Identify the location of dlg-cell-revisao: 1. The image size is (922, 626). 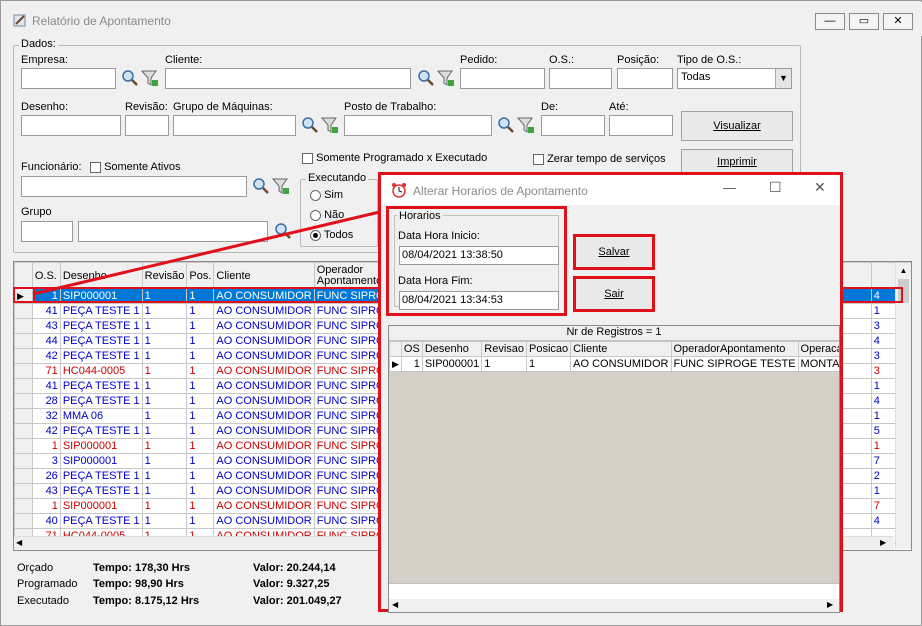
(504, 364).